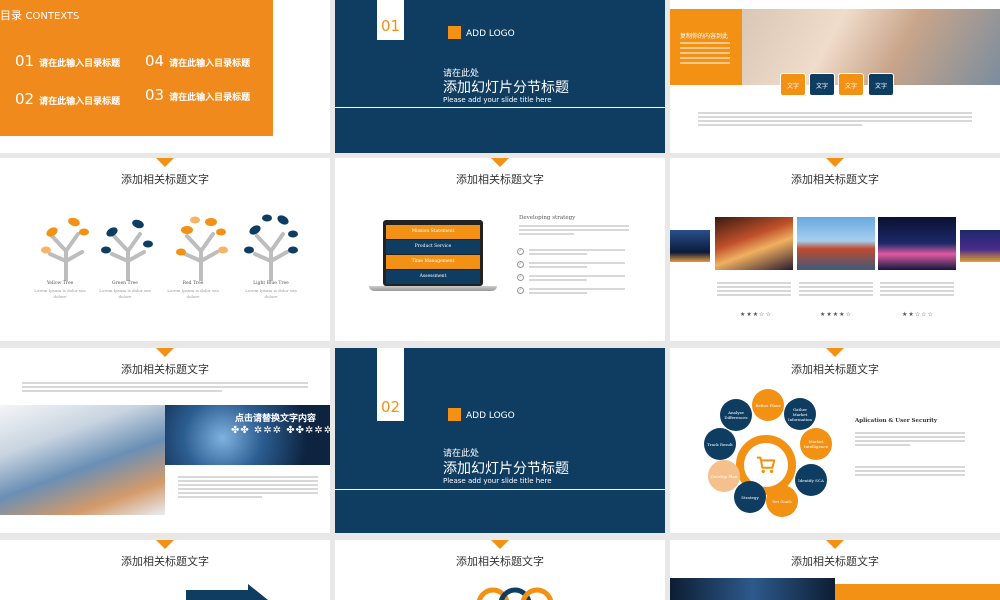  I want to click on laptop-row: Assessment, so click(433, 277).